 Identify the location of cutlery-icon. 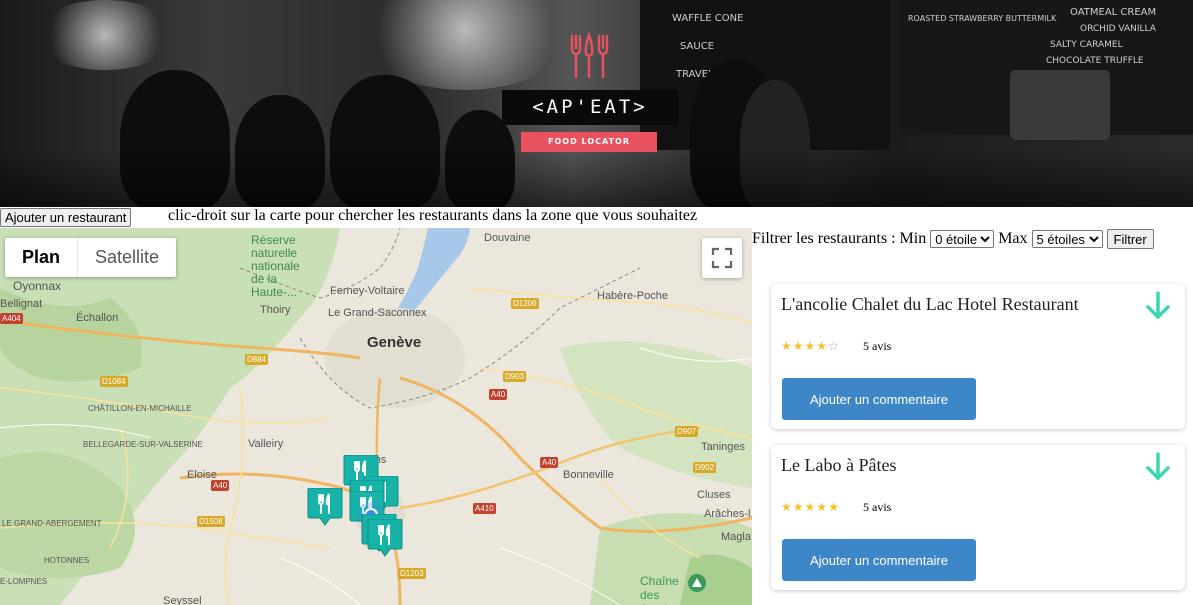
(589, 55).